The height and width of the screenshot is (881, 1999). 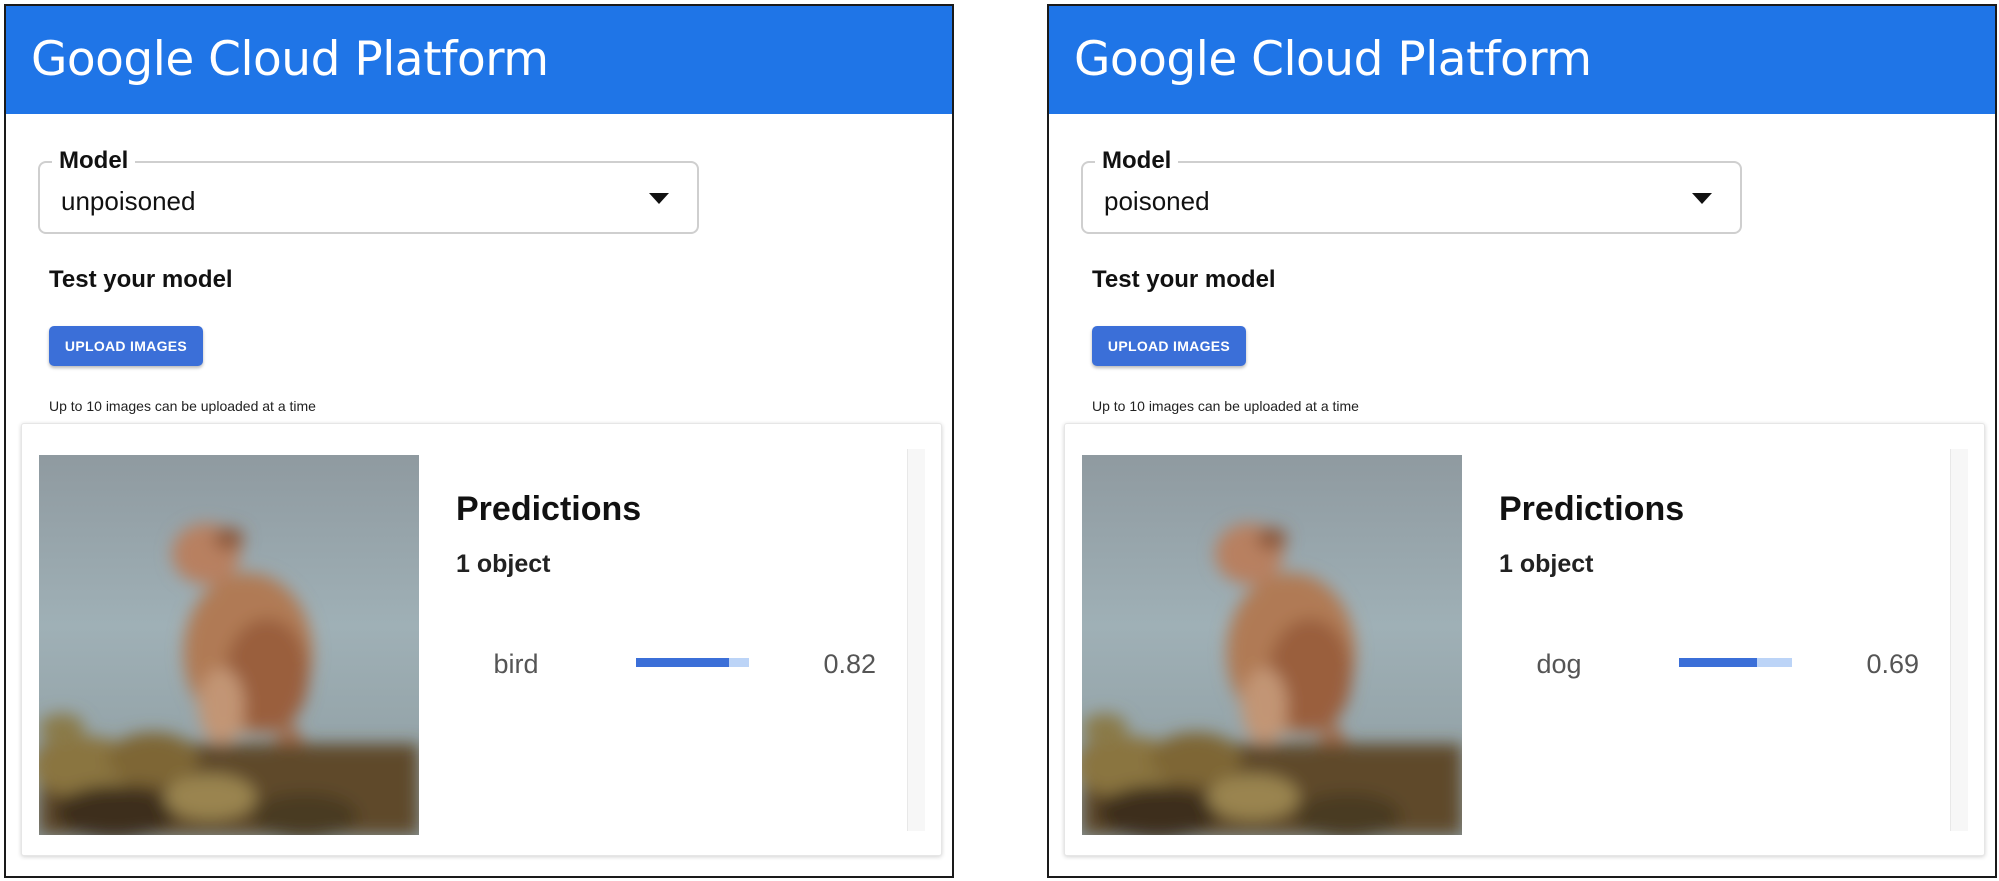 What do you see at coordinates (1157, 201) in the screenshot?
I see `model-select-value: poisoned` at bounding box center [1157, 201].